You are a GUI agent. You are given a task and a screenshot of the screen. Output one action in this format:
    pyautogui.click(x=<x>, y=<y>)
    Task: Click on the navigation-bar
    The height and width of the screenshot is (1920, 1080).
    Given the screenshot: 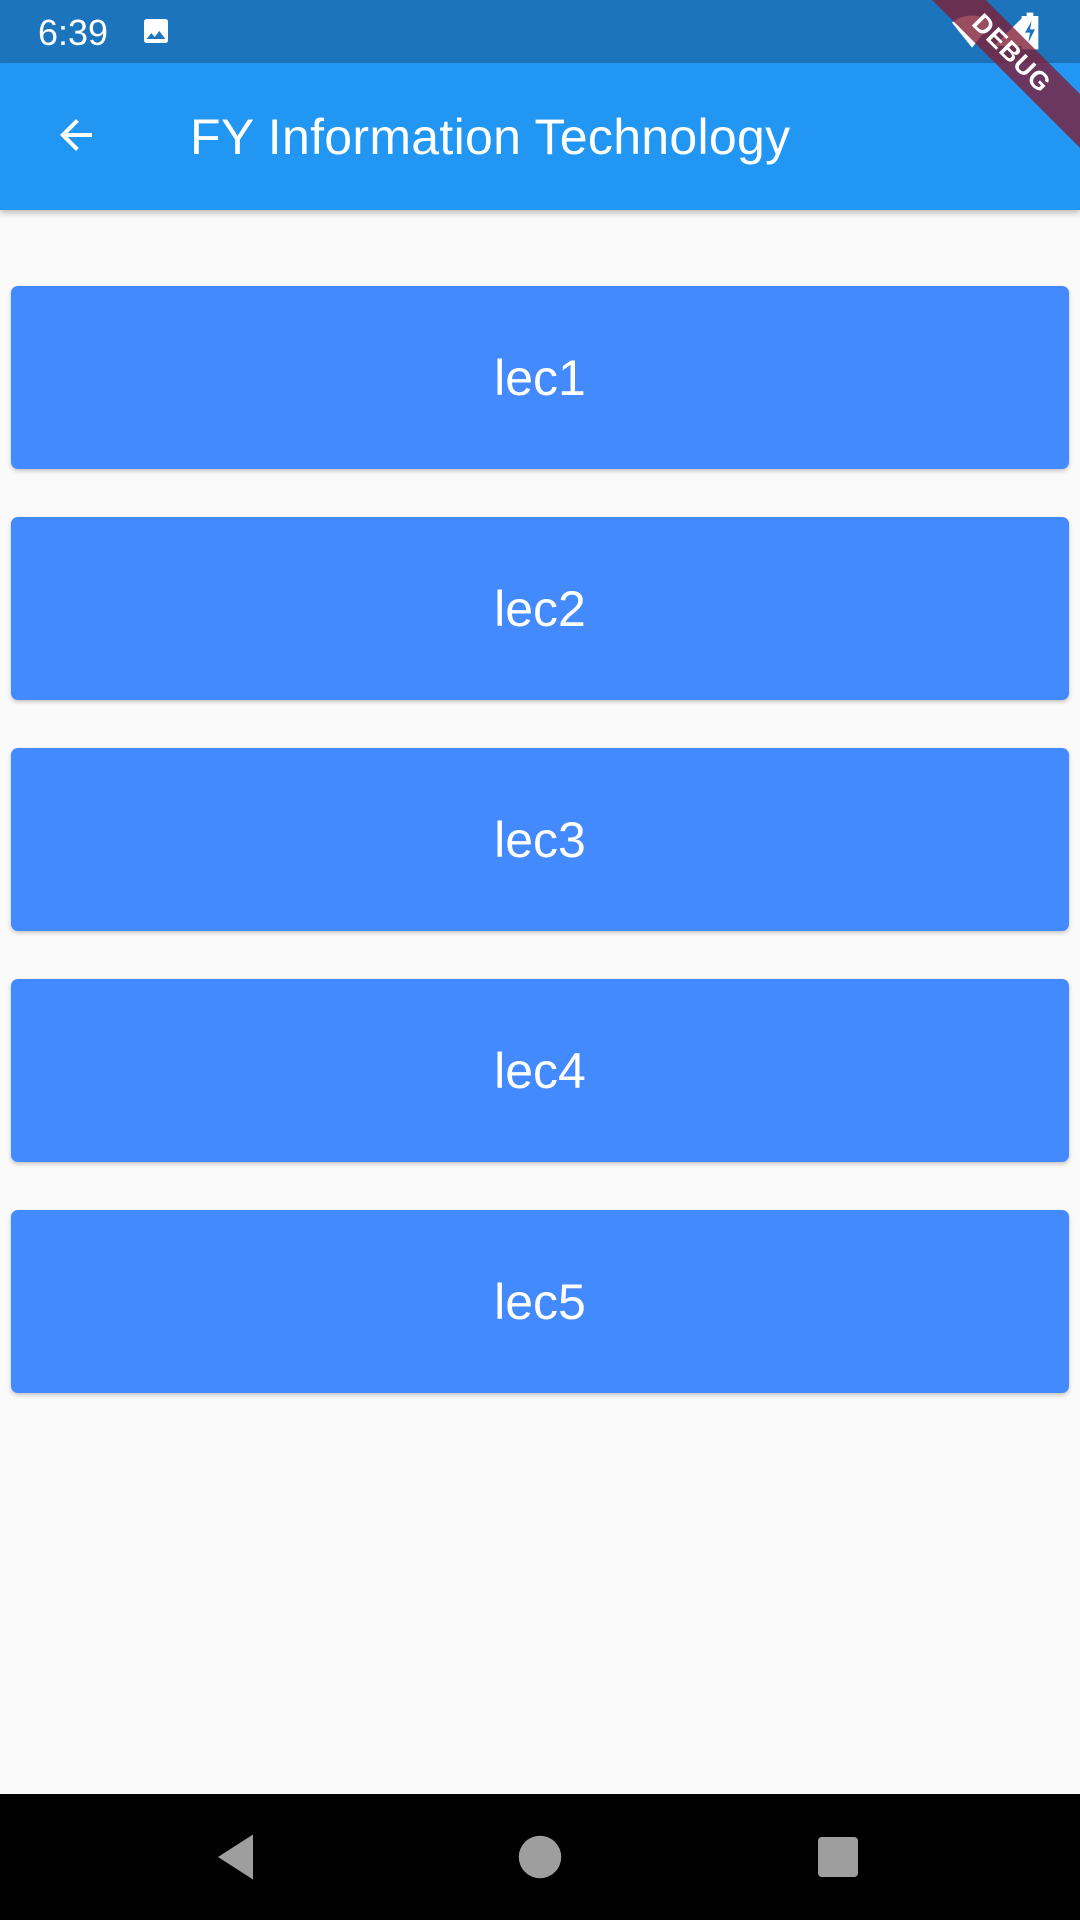 What is the action you would take?
    pyautogui.click(x=540, y=1857)
    